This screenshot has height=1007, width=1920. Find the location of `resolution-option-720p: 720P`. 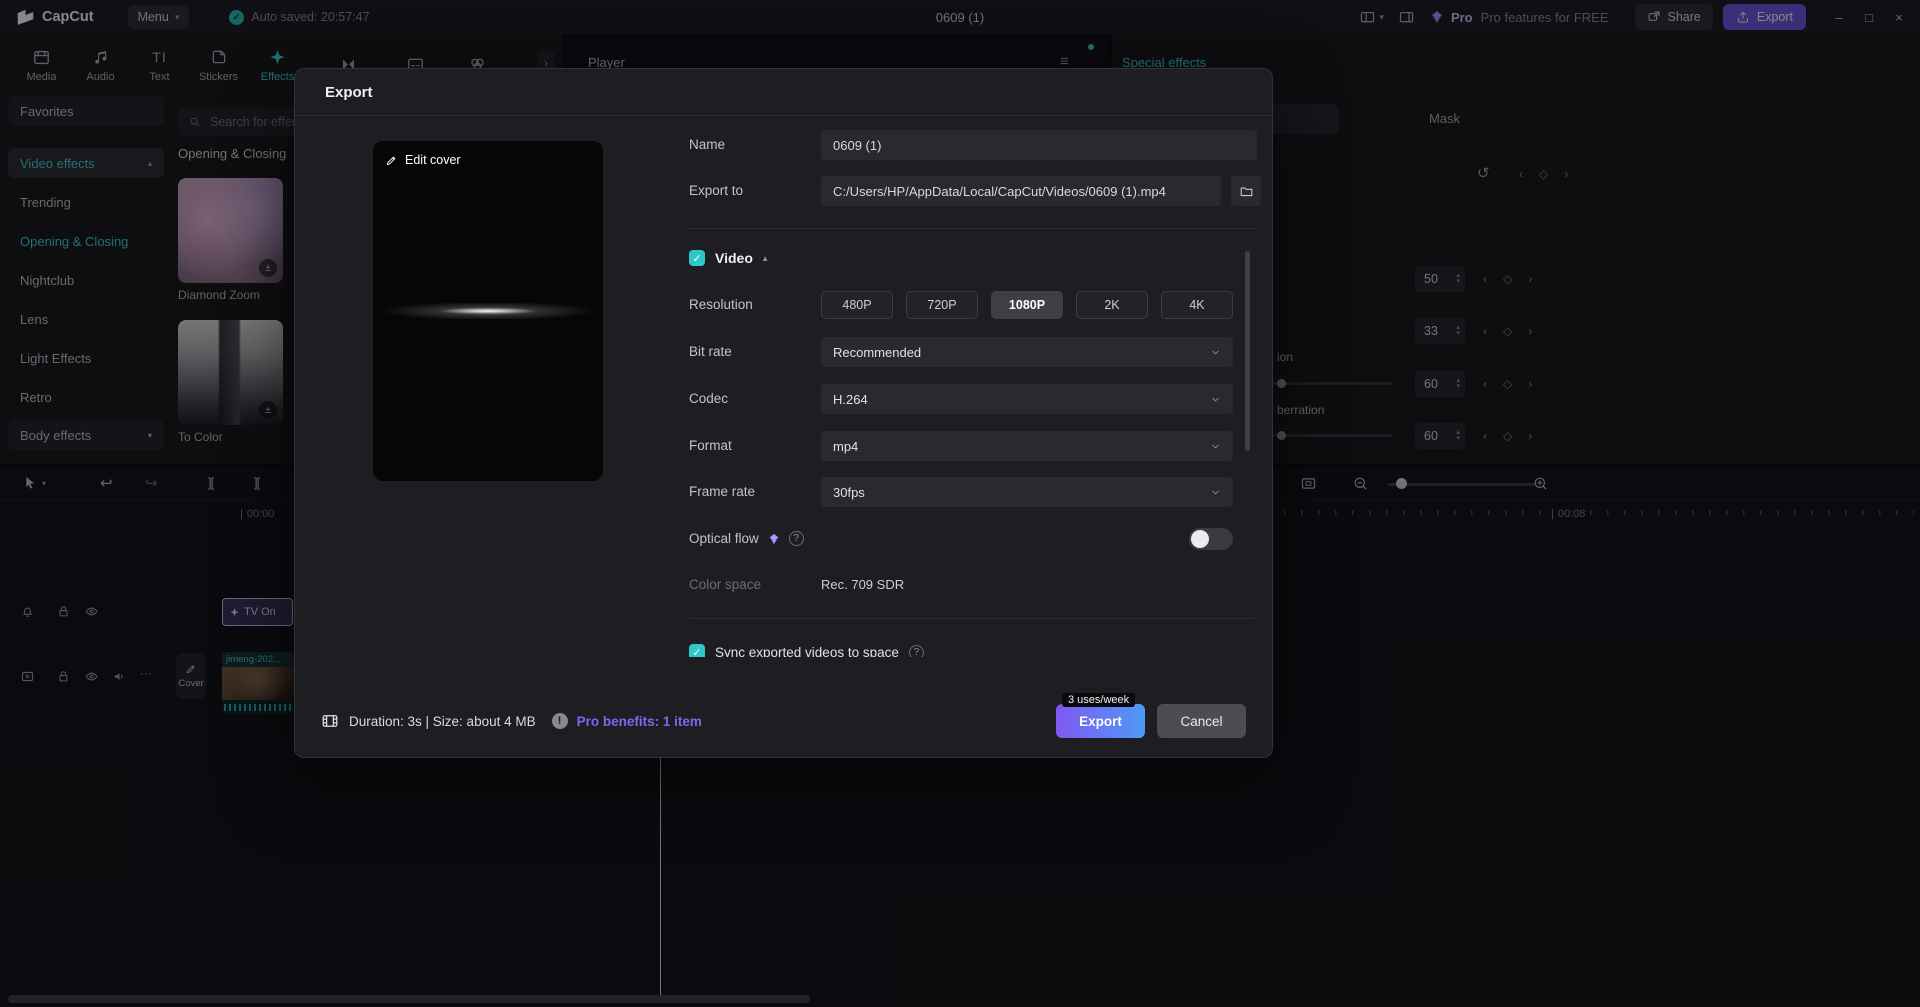

resolution-option-720p: 720P is located at coordinates (942, 305).